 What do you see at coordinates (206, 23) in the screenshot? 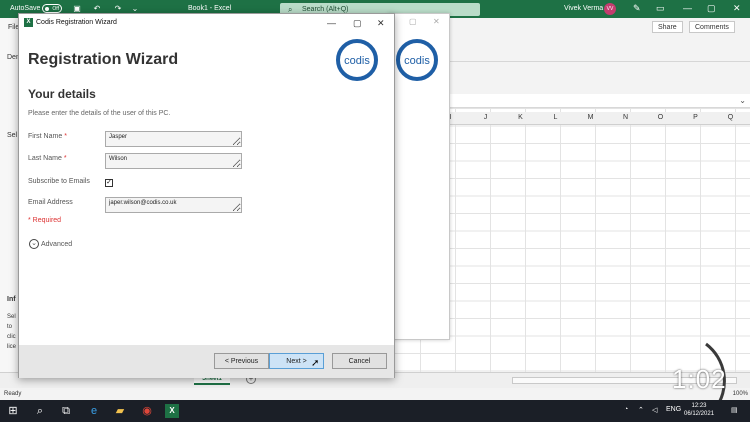
I see `wizard-titlebar: X Codis Registration Wizard — ▢ ✕` at bounding box center [206, 23].